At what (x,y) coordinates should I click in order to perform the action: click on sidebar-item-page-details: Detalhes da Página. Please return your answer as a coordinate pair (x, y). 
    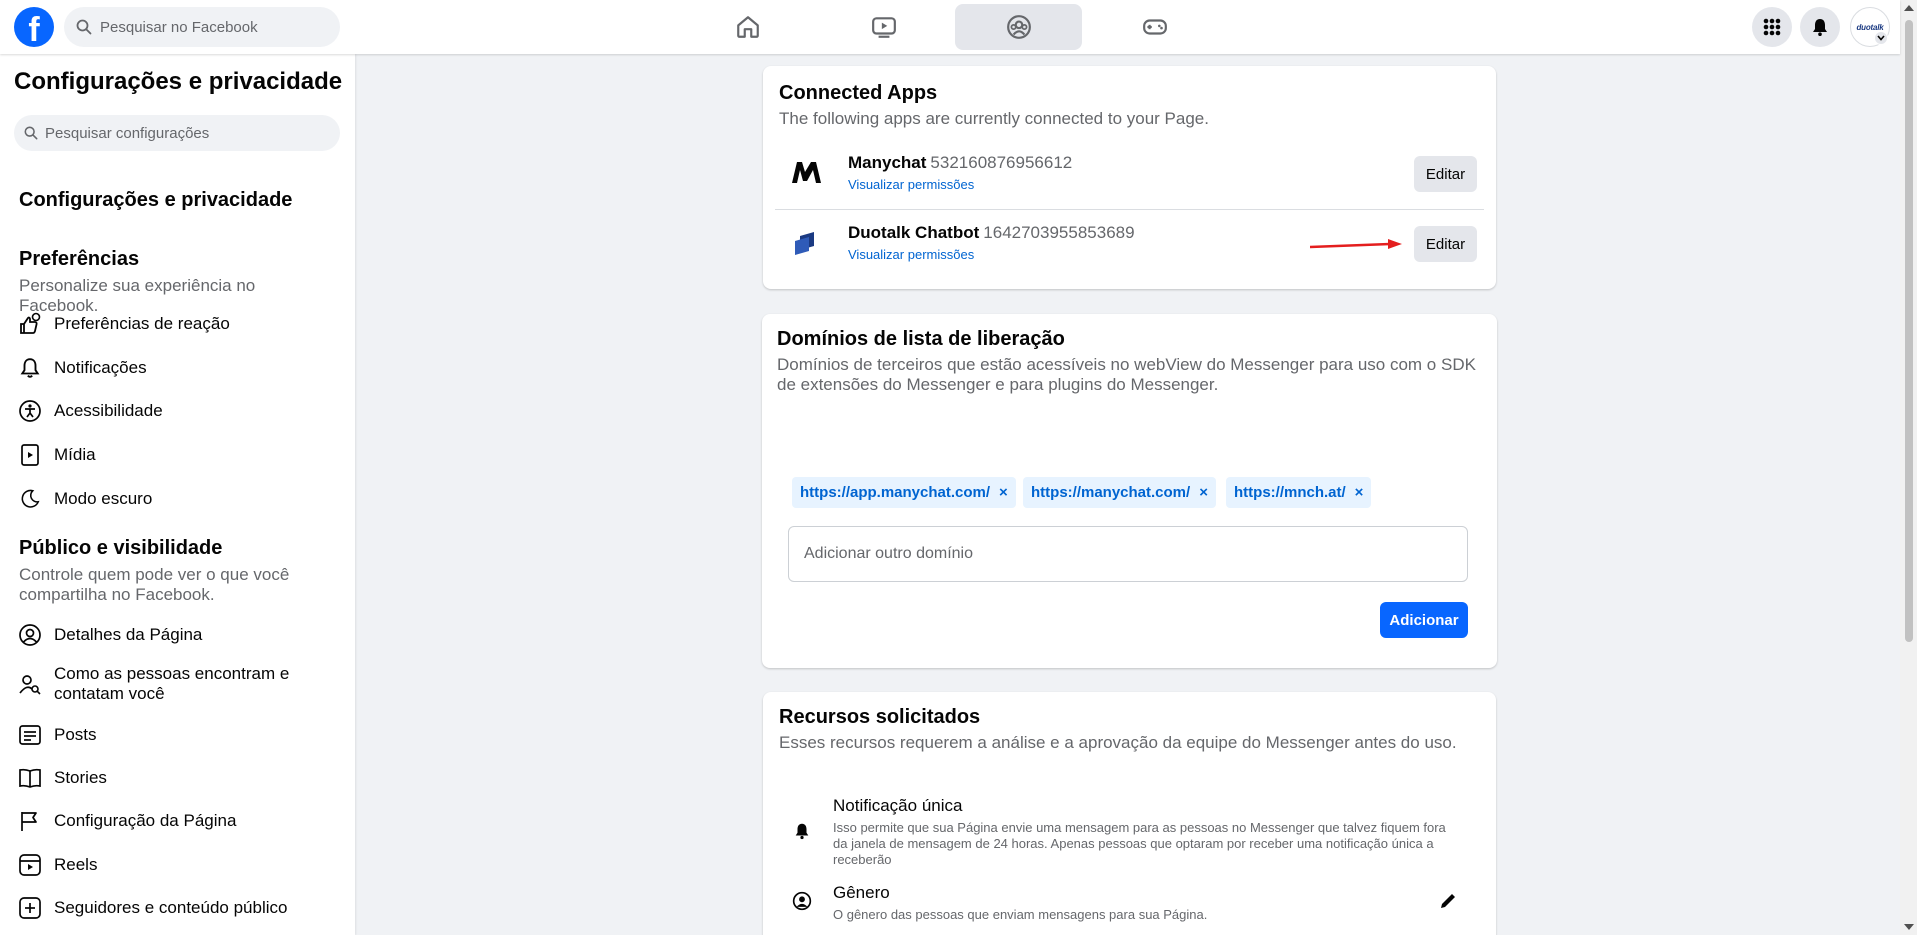
    Looking at the image, I should click on (178, 635).